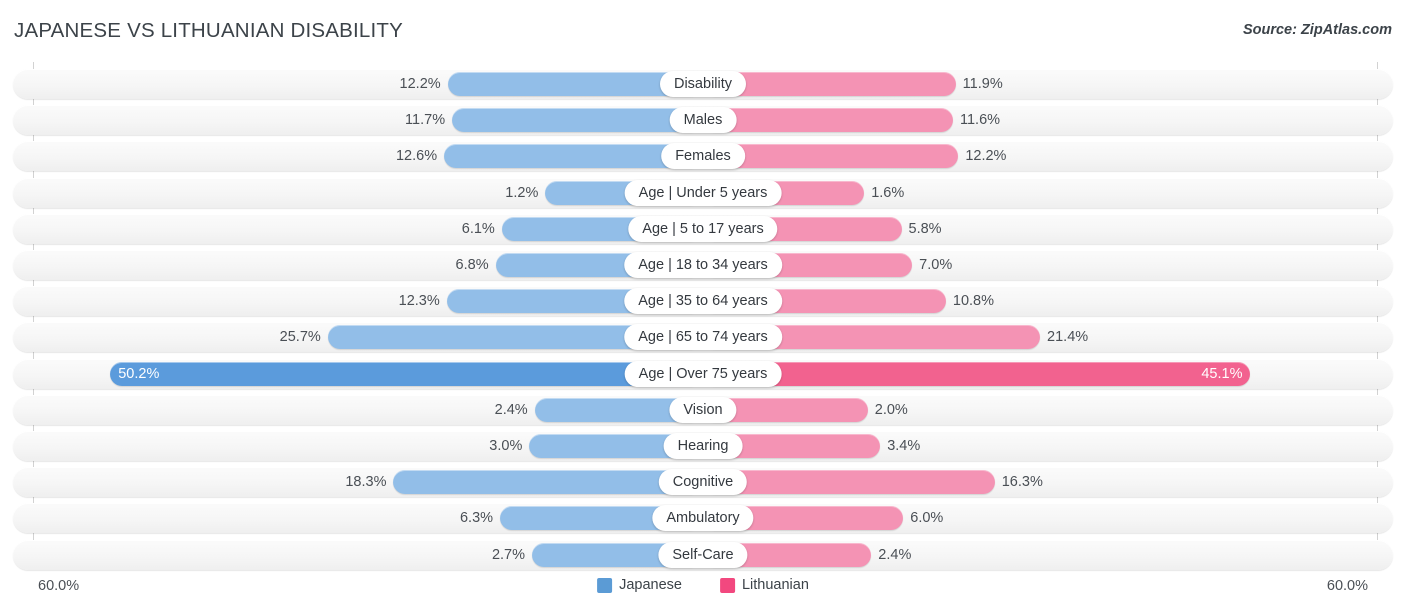  I want to click on value-label-lithuanian: 2.4%, so click(895, 554).